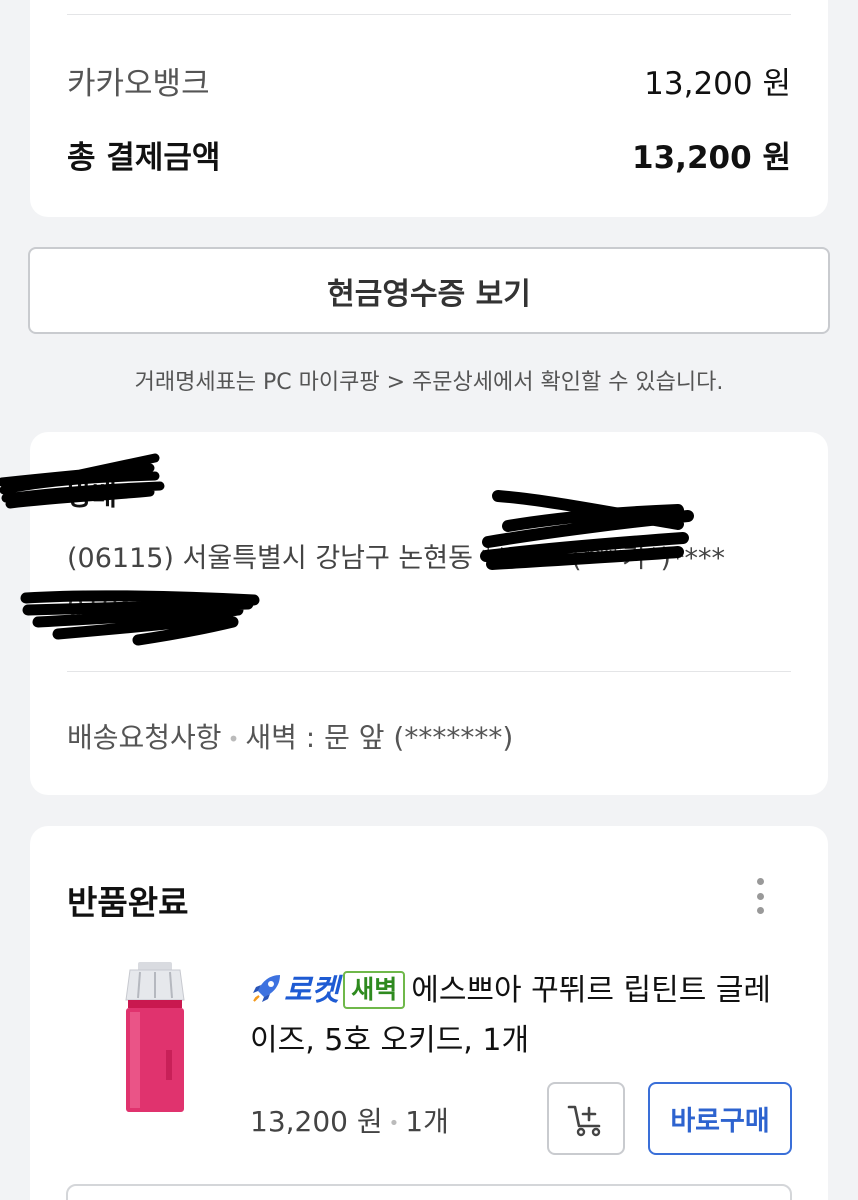 The width and height of the screenshot is (858, 1200). Describe the element at coordinates (429, 80) in the screenshot. I see `payment-method-row: 카카오뱅크 13,200 원` at that location.